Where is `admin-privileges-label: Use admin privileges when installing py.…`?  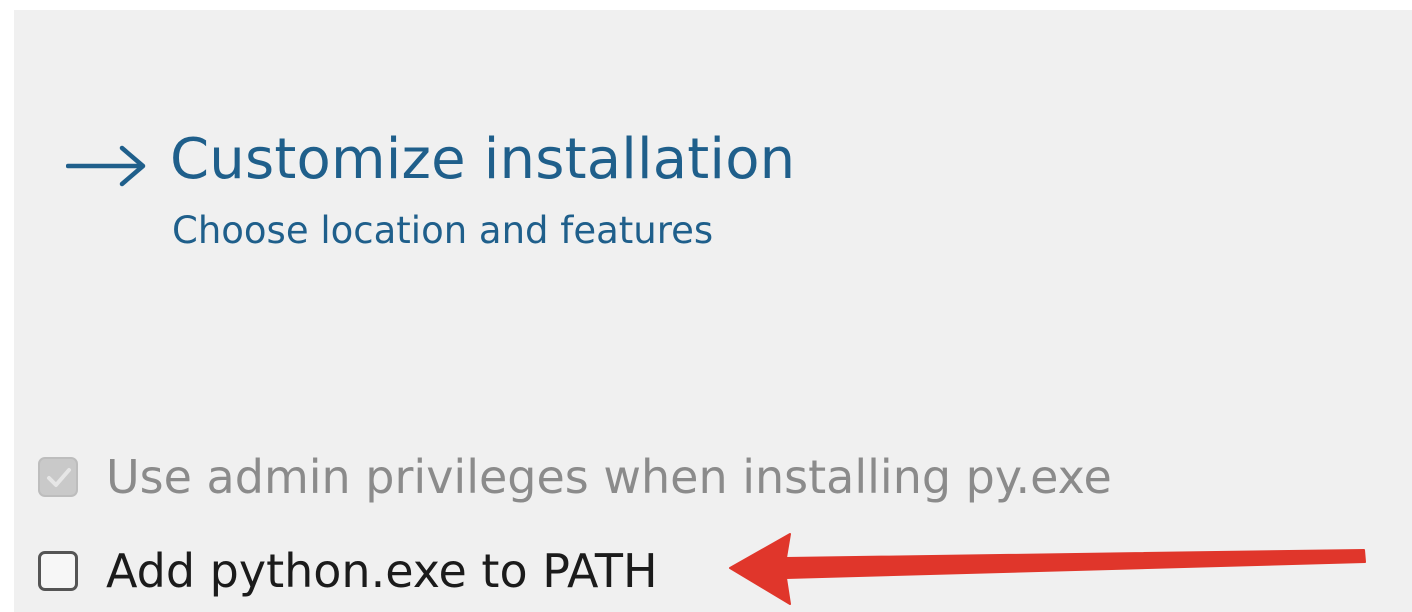
admin-privileges-label: Use admin privileges when installing py.… is located at coordinates (609, 477).